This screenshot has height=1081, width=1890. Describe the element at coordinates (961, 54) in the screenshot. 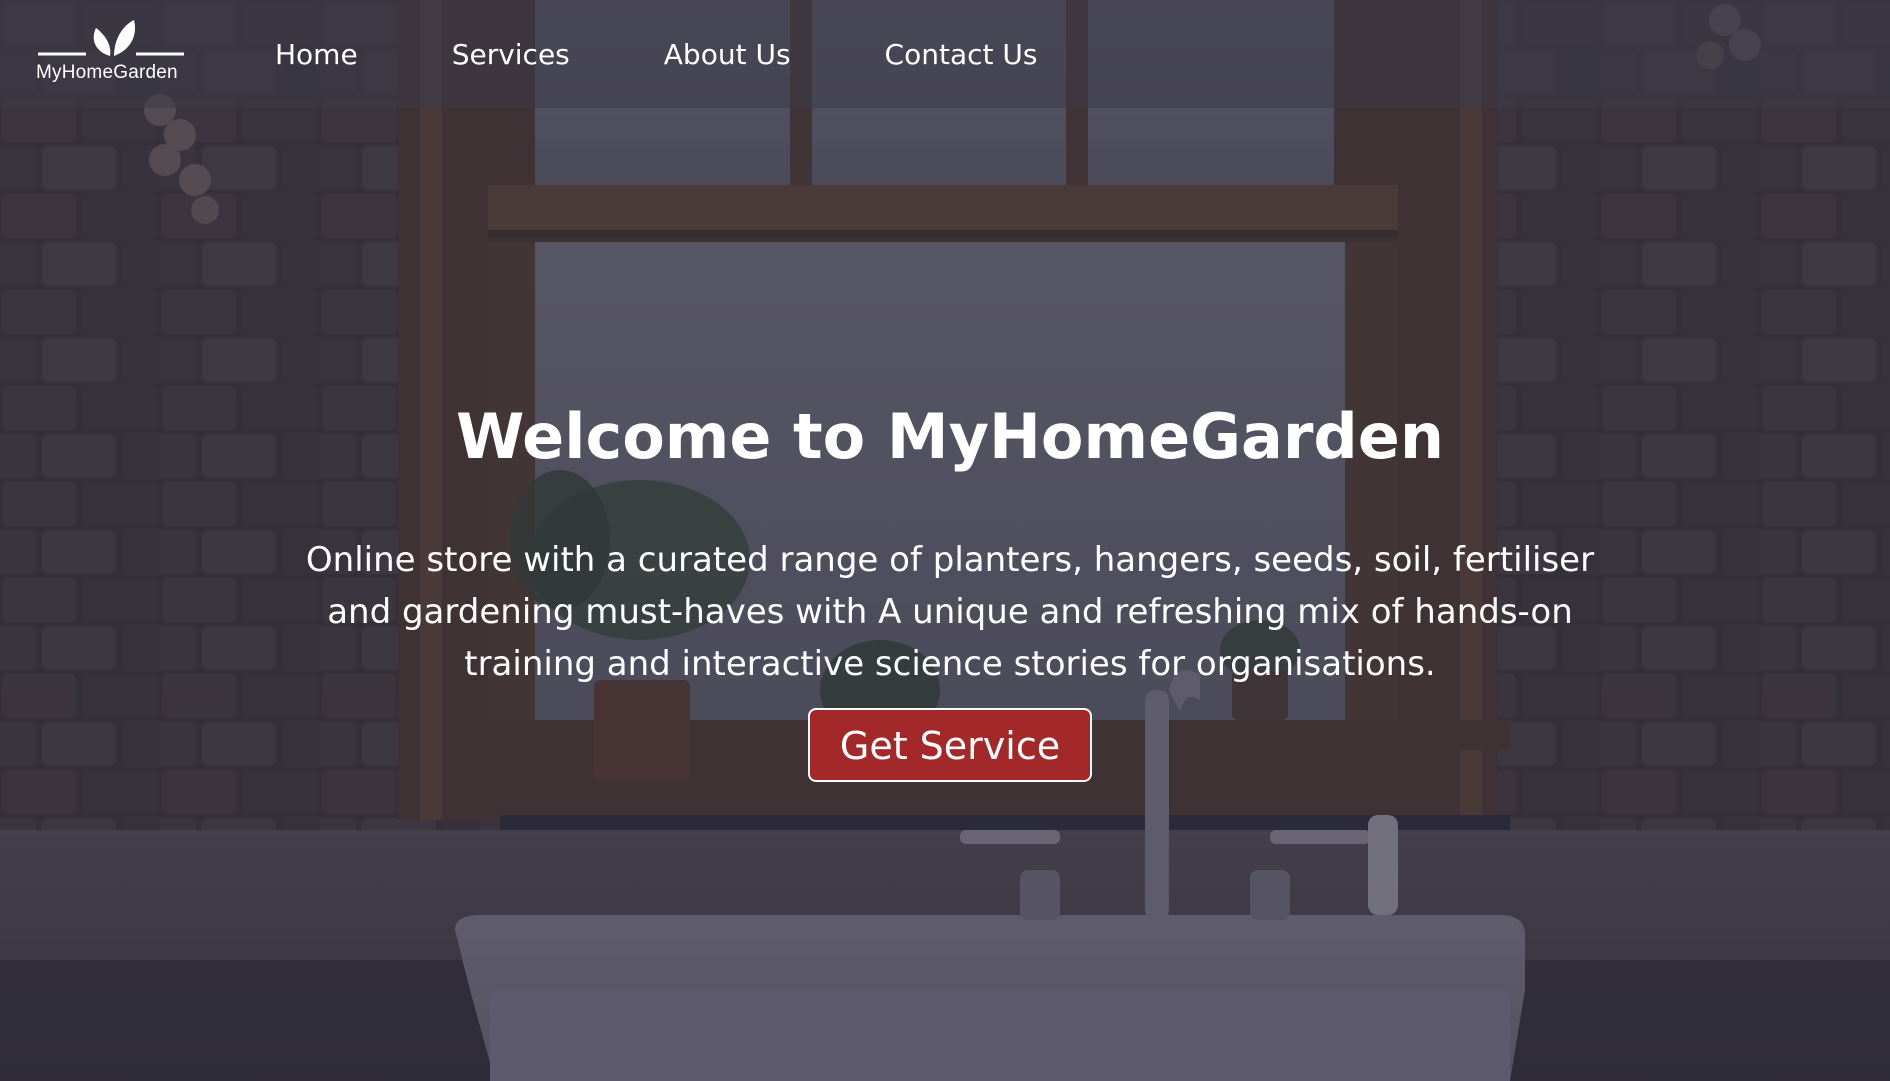

I see `nav-link-contact-us: Contact Us` at that location.